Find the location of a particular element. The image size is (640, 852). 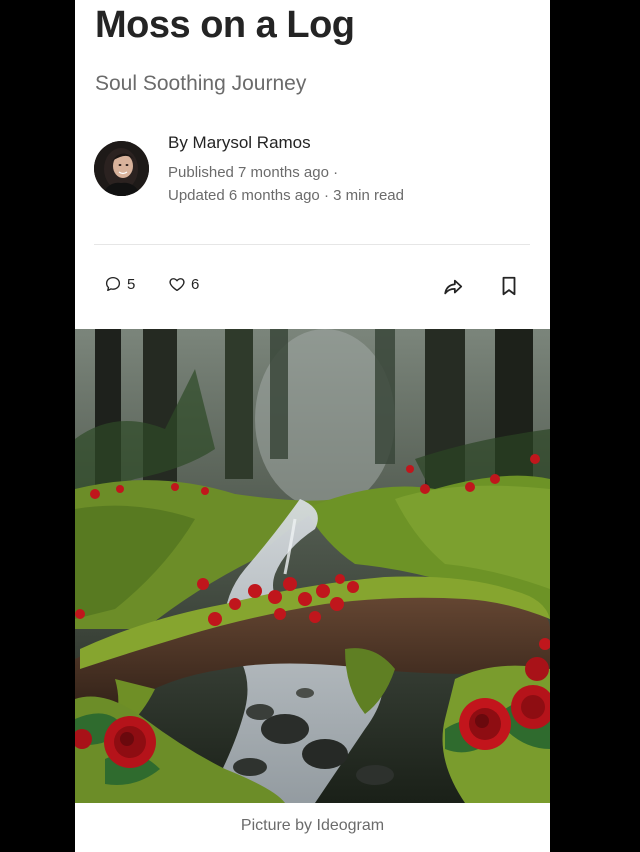

avatar-image is located at coordinates (121, 168).